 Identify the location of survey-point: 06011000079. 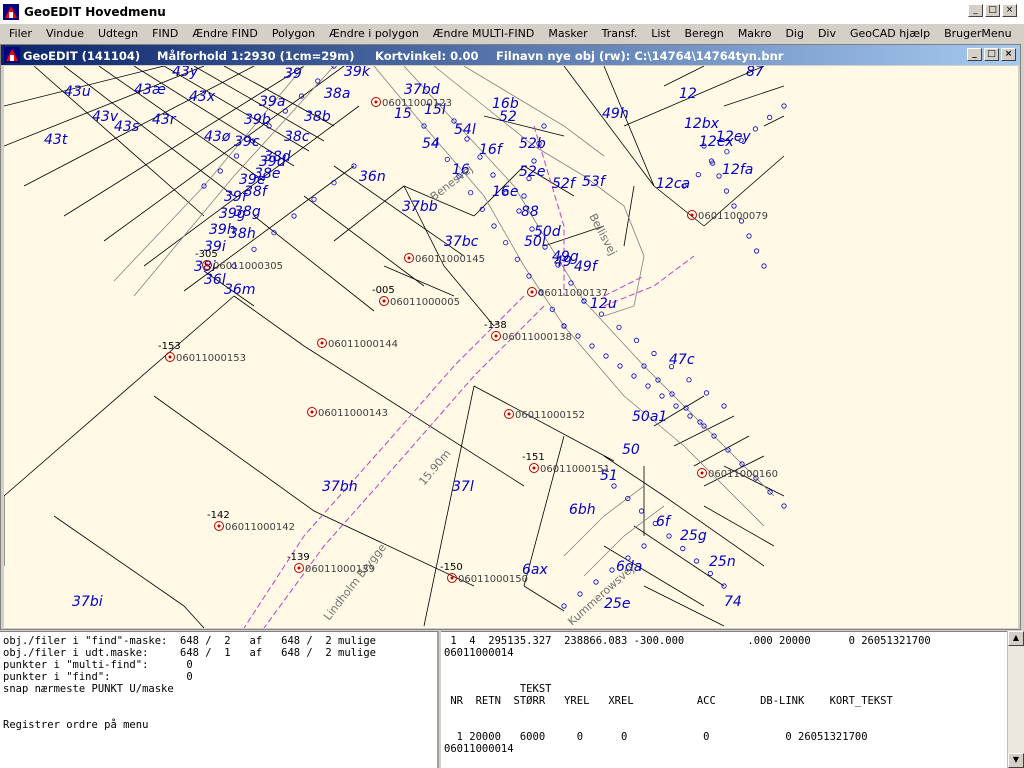
(728, 216).